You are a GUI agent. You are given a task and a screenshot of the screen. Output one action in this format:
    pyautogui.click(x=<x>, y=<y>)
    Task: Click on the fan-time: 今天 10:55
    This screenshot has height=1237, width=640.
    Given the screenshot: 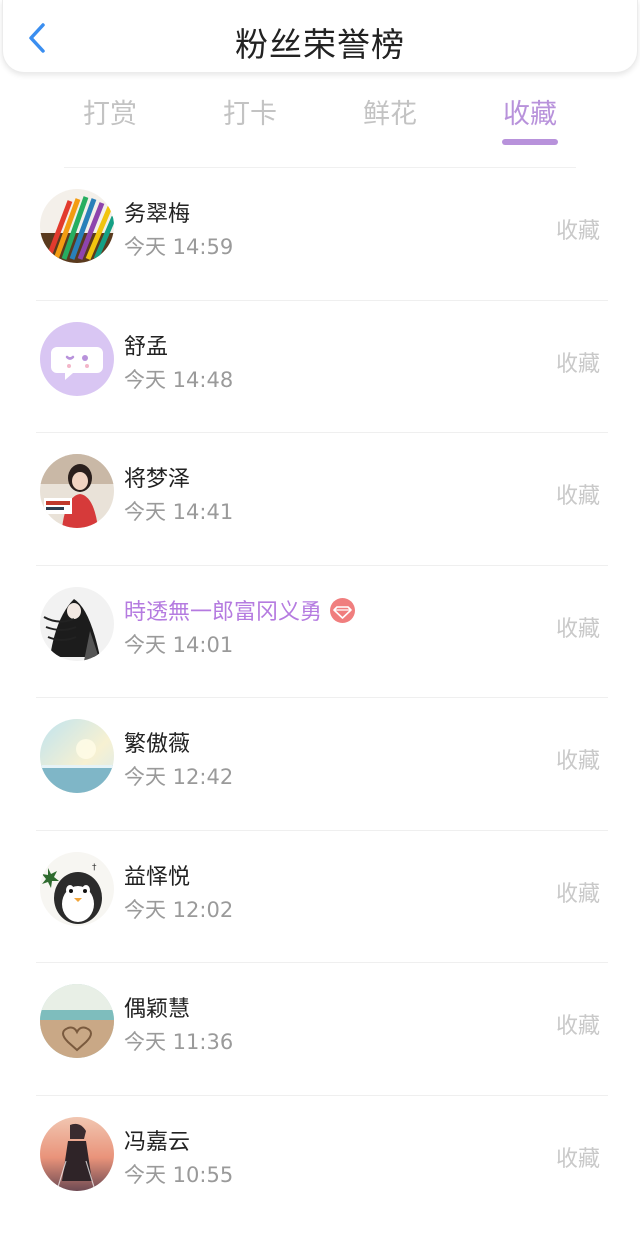 What is the action you would take?
    pyautogui.click(x=179, y=1174)
    